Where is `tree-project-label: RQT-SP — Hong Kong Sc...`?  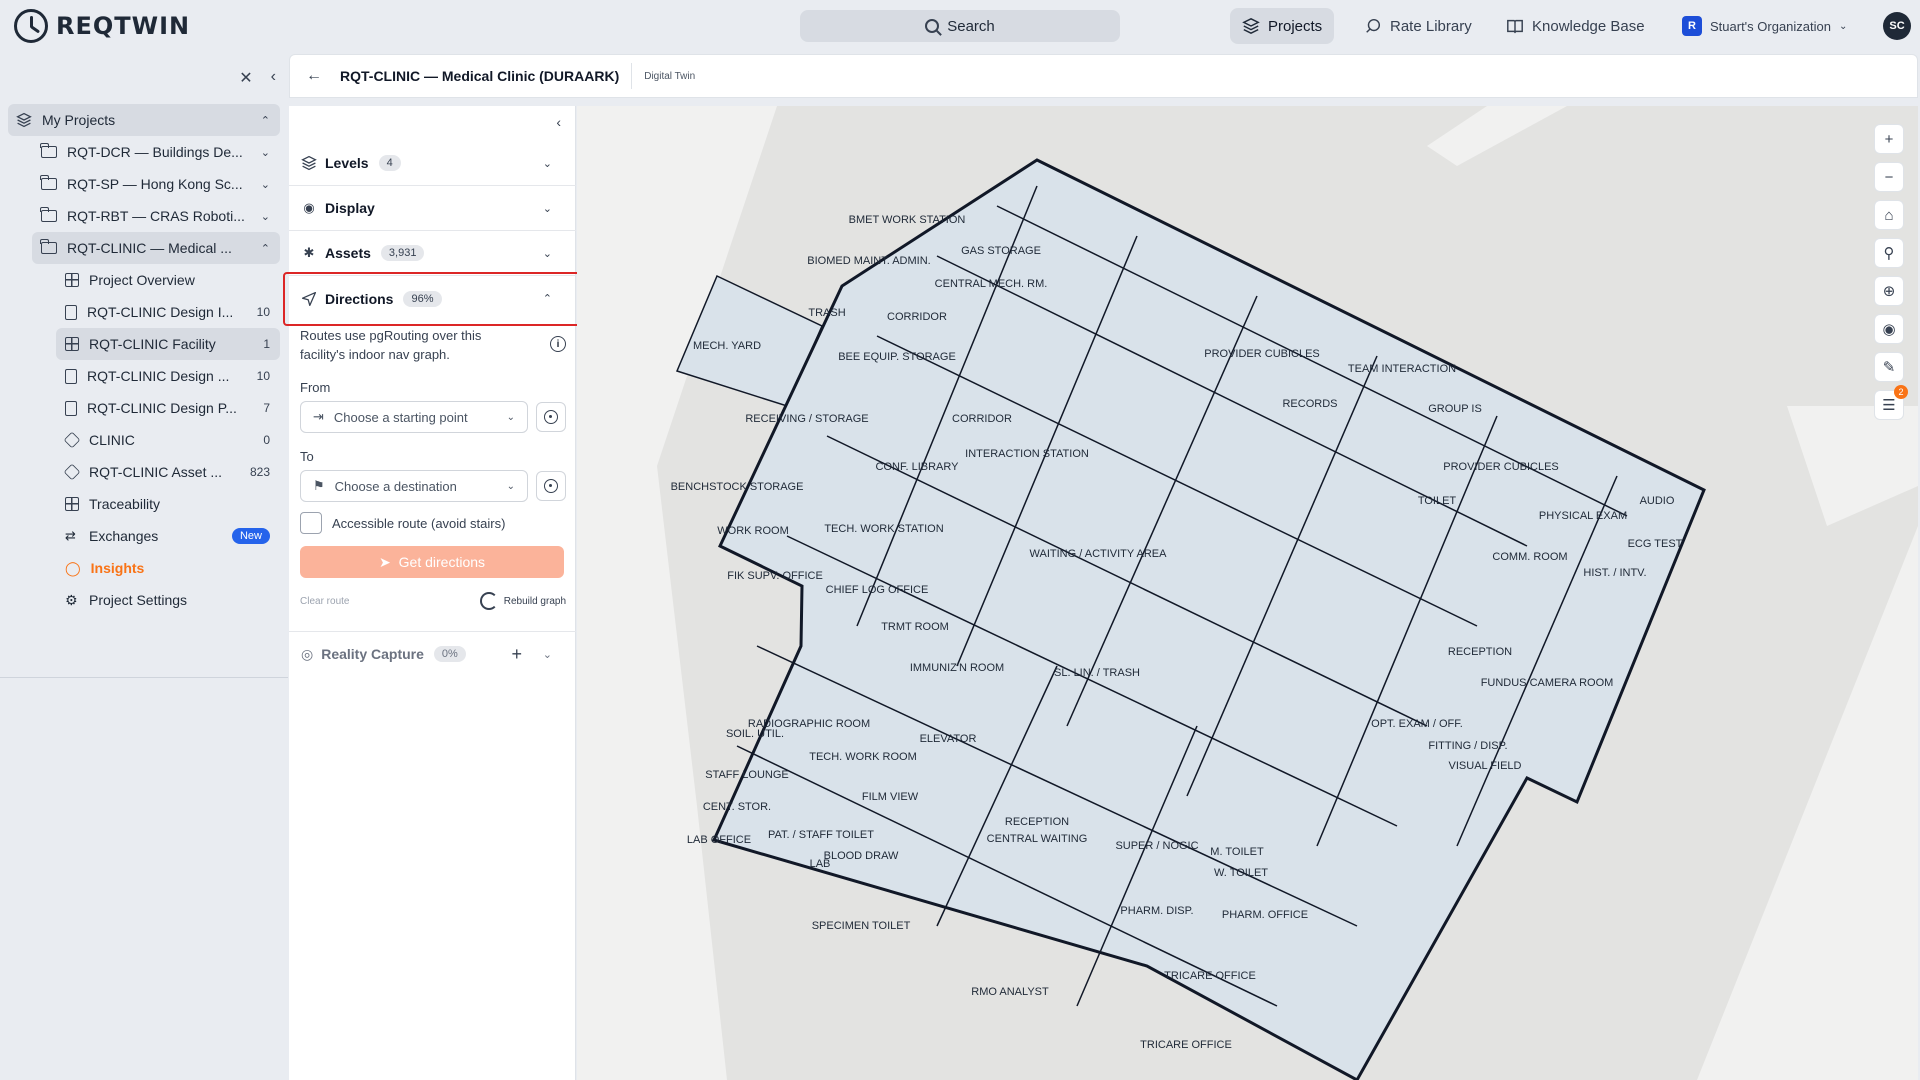 tree-project-label: RQT-SP — Hong Kong Sc... is located at coordinates (155, 184).